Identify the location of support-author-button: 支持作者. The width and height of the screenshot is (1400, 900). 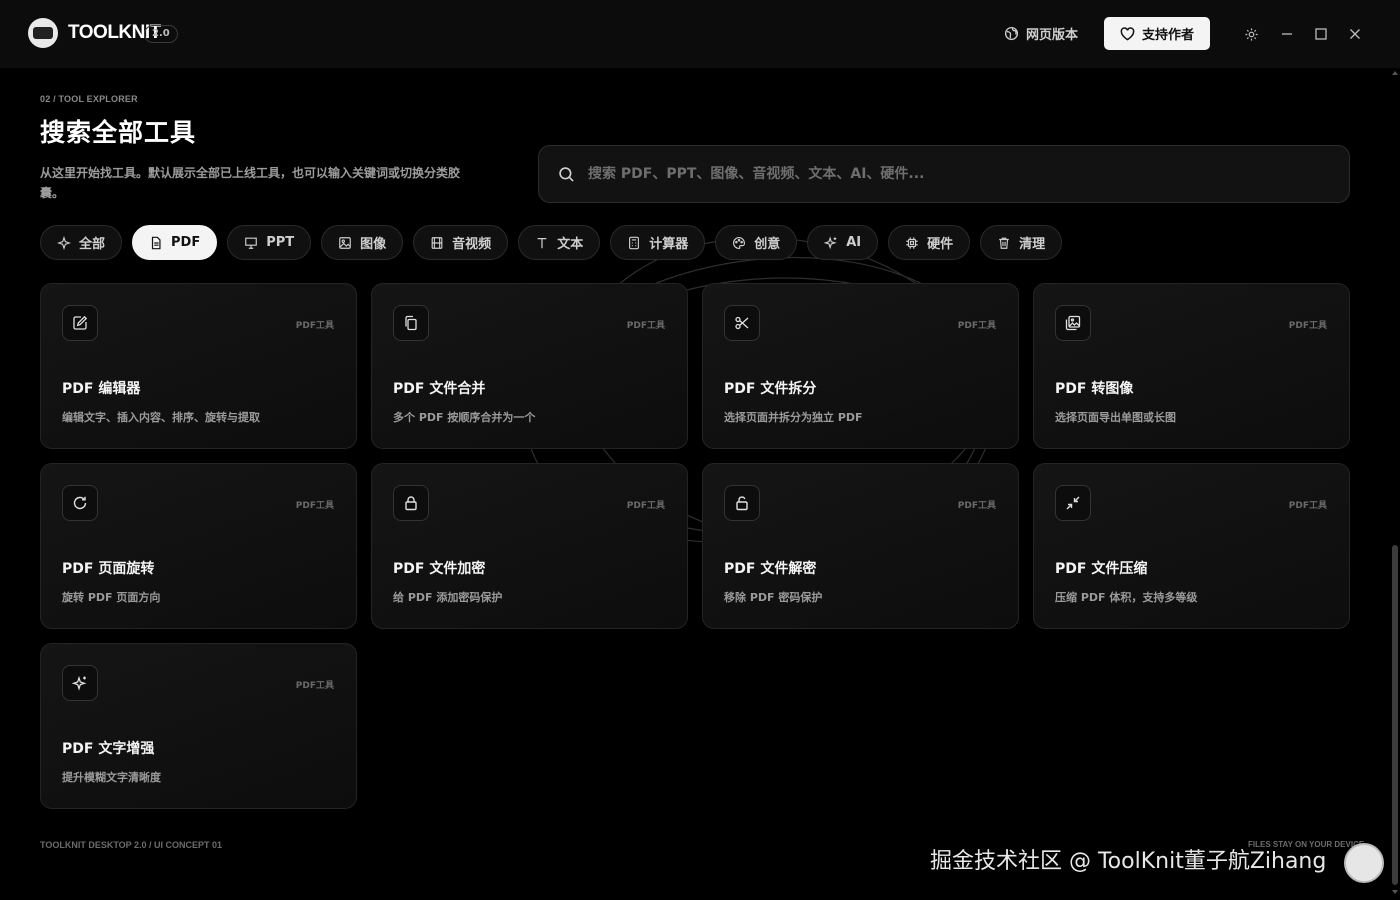
(1157, 33).